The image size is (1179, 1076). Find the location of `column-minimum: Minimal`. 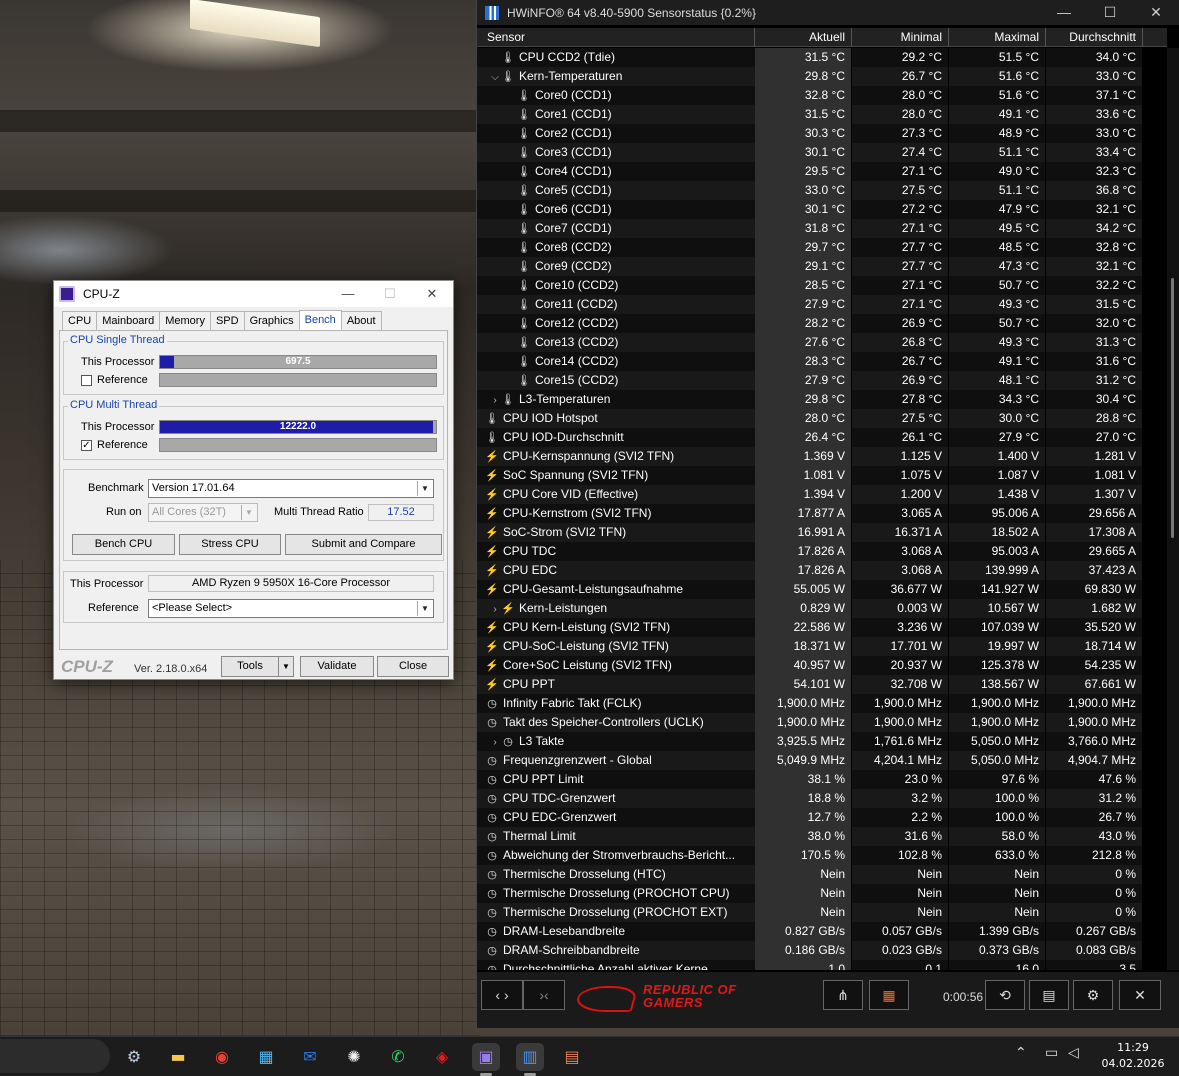

column-minimum: Minimal is located at coordinates (900, 37).